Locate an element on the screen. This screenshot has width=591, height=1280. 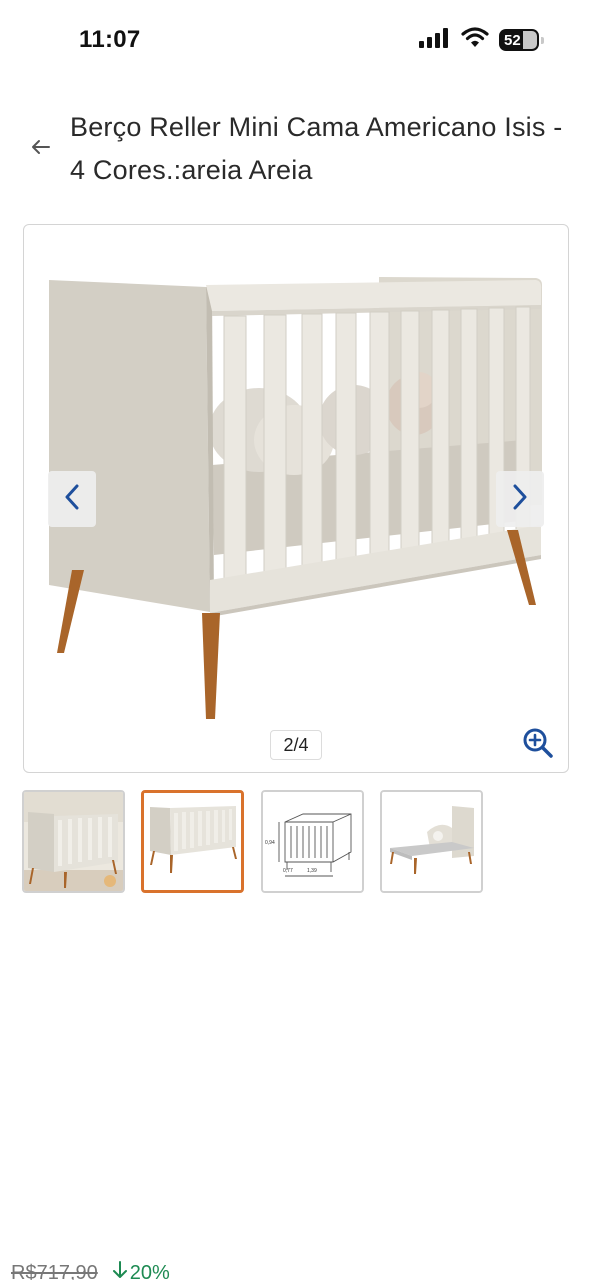
wifi-icon is located at coordinates (475, 40).